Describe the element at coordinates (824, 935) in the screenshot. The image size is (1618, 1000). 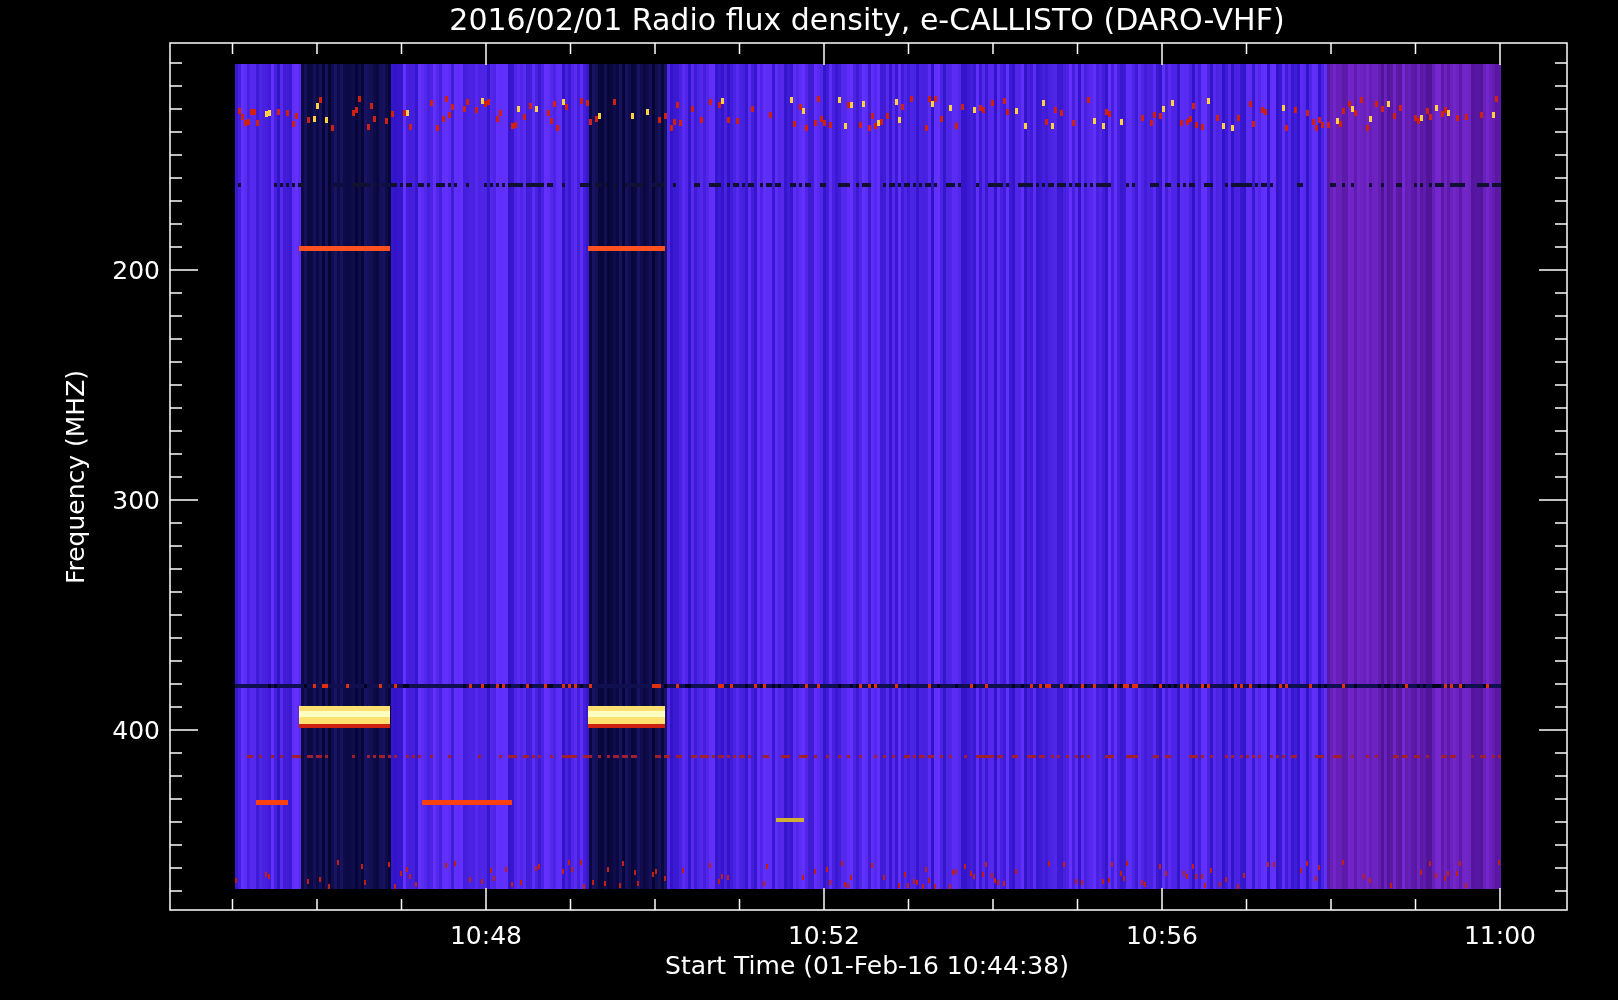
I see `x-tick-label: 10:52` at that location.